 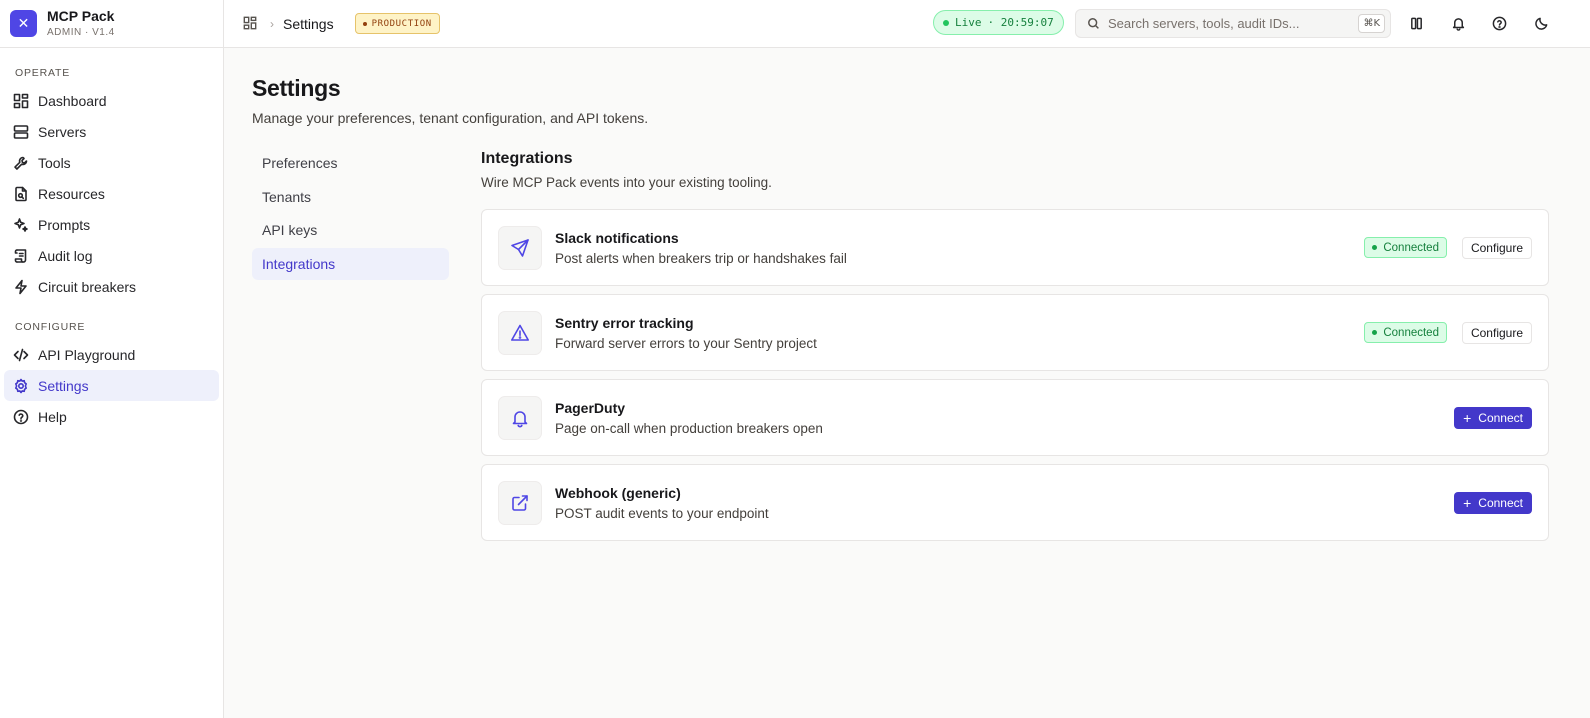 What do you see at coordinates (520, 502) in the screenshot?
I see `external-link-icon` at bounding box center [520, 502].